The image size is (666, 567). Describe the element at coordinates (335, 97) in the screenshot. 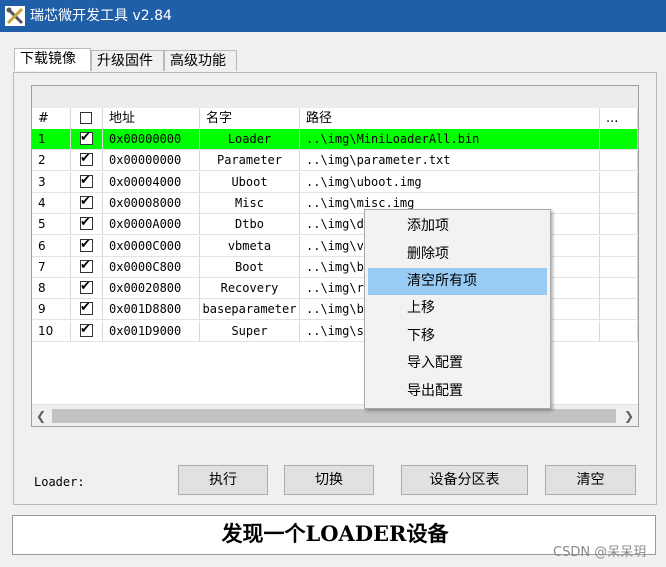

I see `table-top-strip` at that location.